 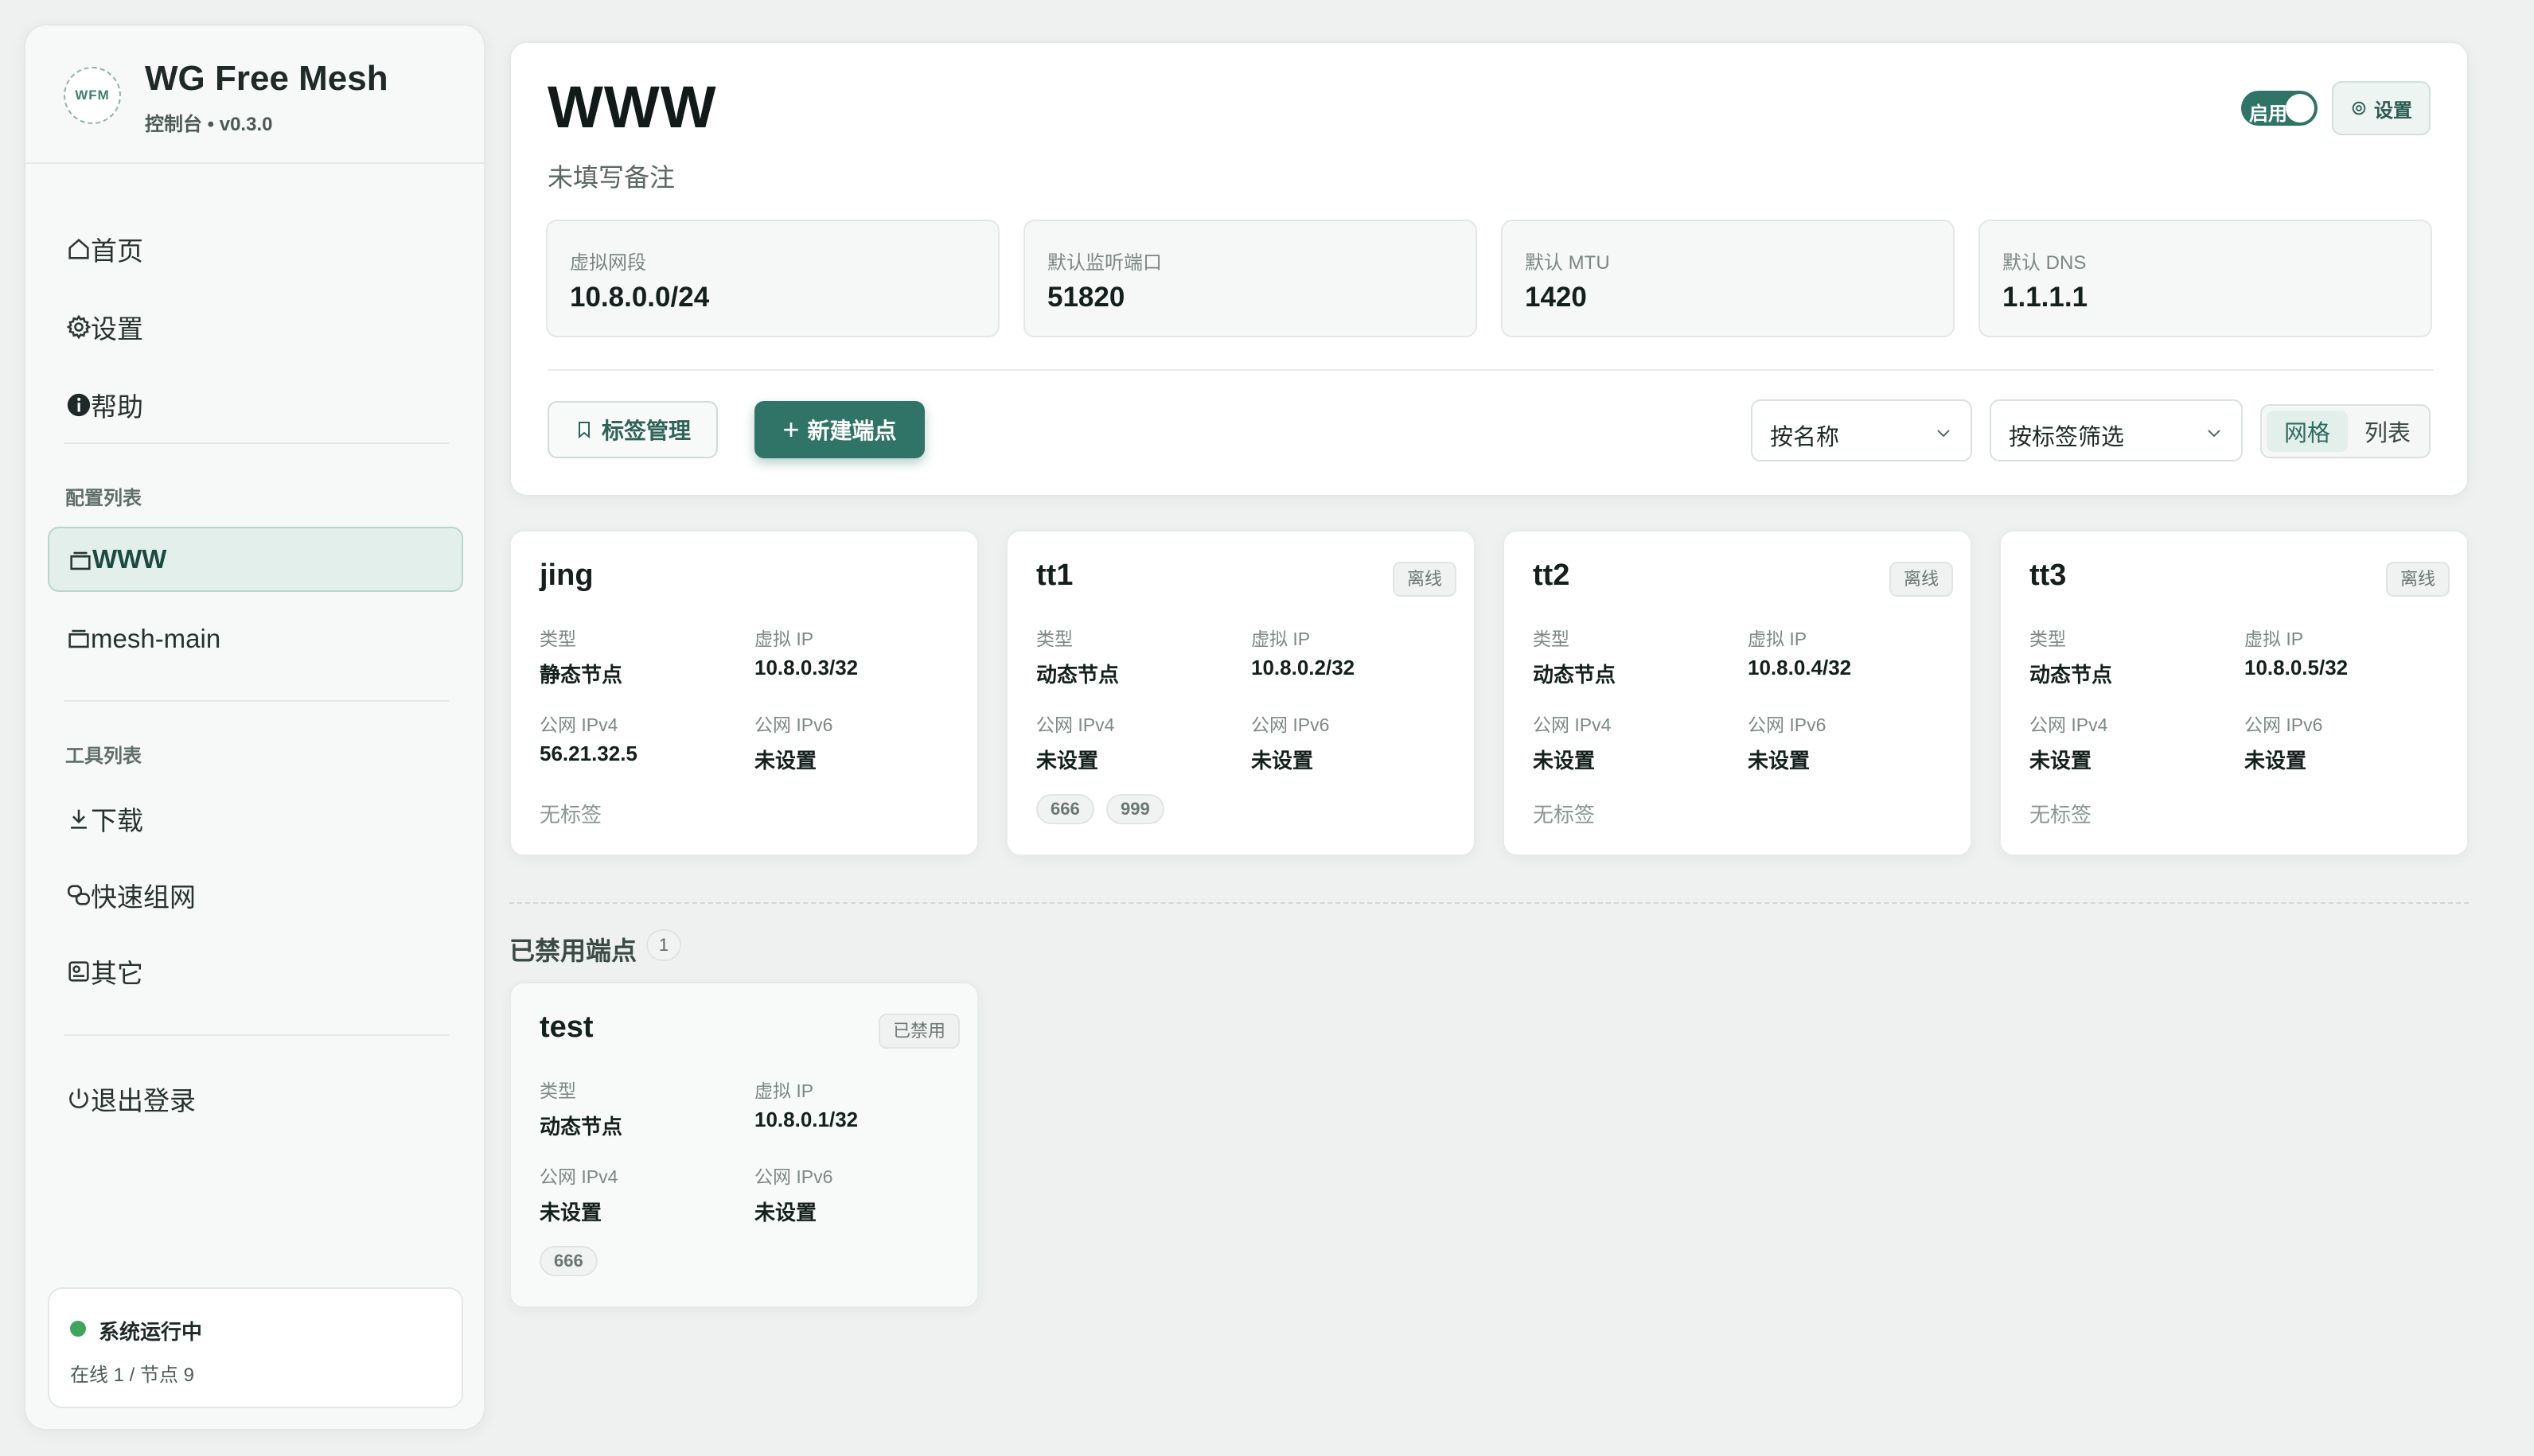 What do you see at coordinates (79, 895) in the screenshot?
I see `link-icon` at bounding box center [79, 895].